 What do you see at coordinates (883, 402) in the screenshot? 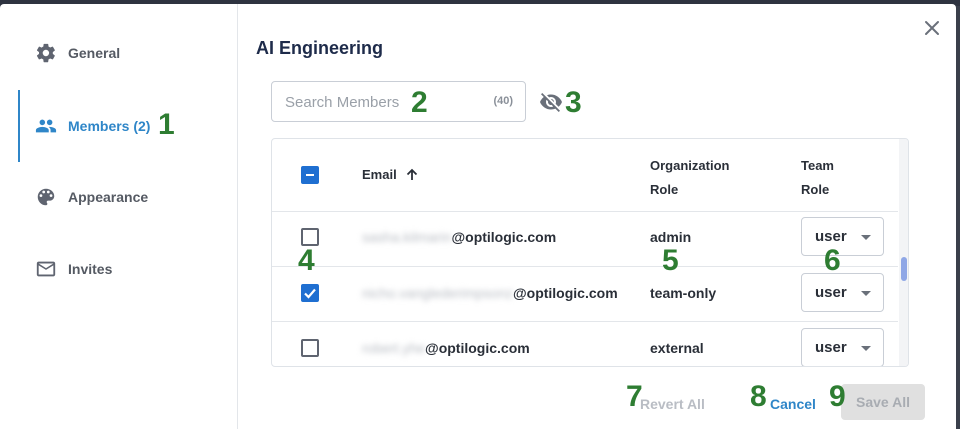
I see `save-all-button: Save All` at bounding box center [883, 402].